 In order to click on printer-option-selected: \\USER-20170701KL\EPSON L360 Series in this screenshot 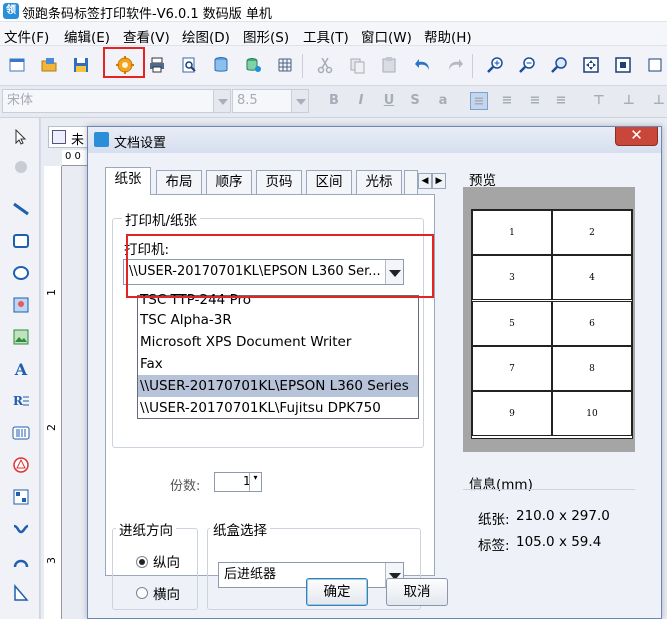, I will do `click(278, 386)`.